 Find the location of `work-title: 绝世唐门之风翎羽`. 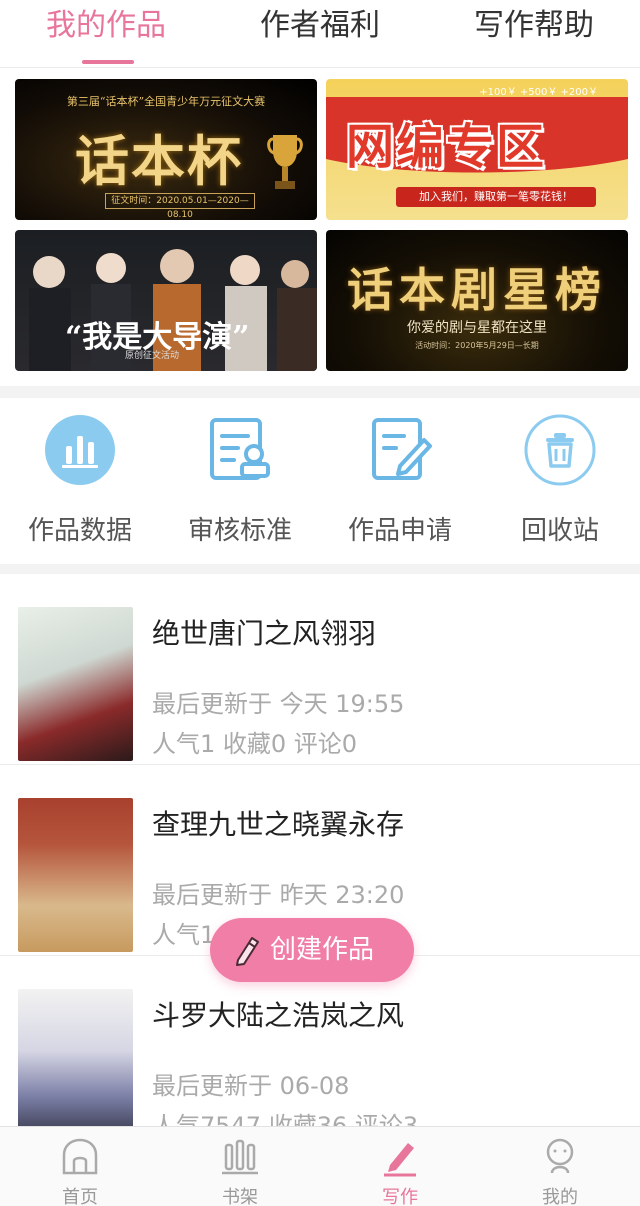

work-title: 绝世唐门之风翎羽 is located at coordinates (264, 633).